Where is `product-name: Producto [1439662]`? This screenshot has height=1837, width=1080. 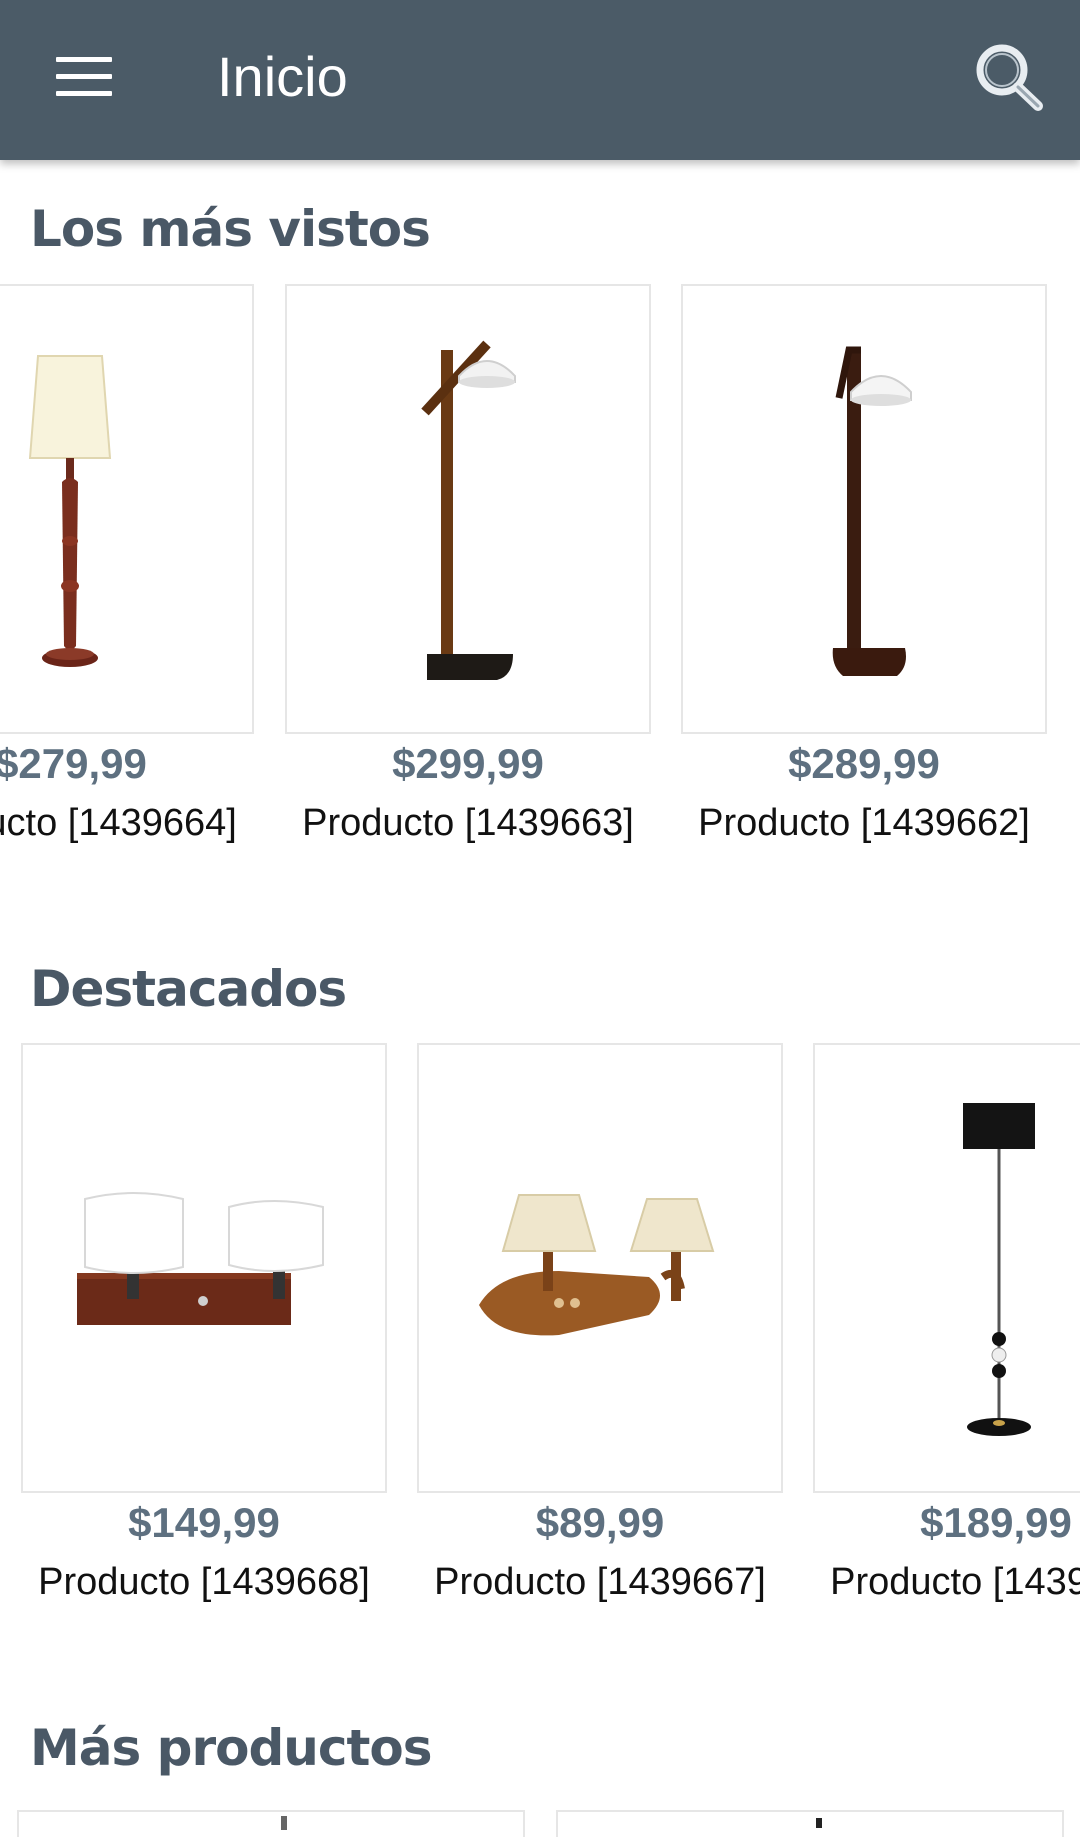
product-name: Producto [1439662] is located at coordinates (864, 823).